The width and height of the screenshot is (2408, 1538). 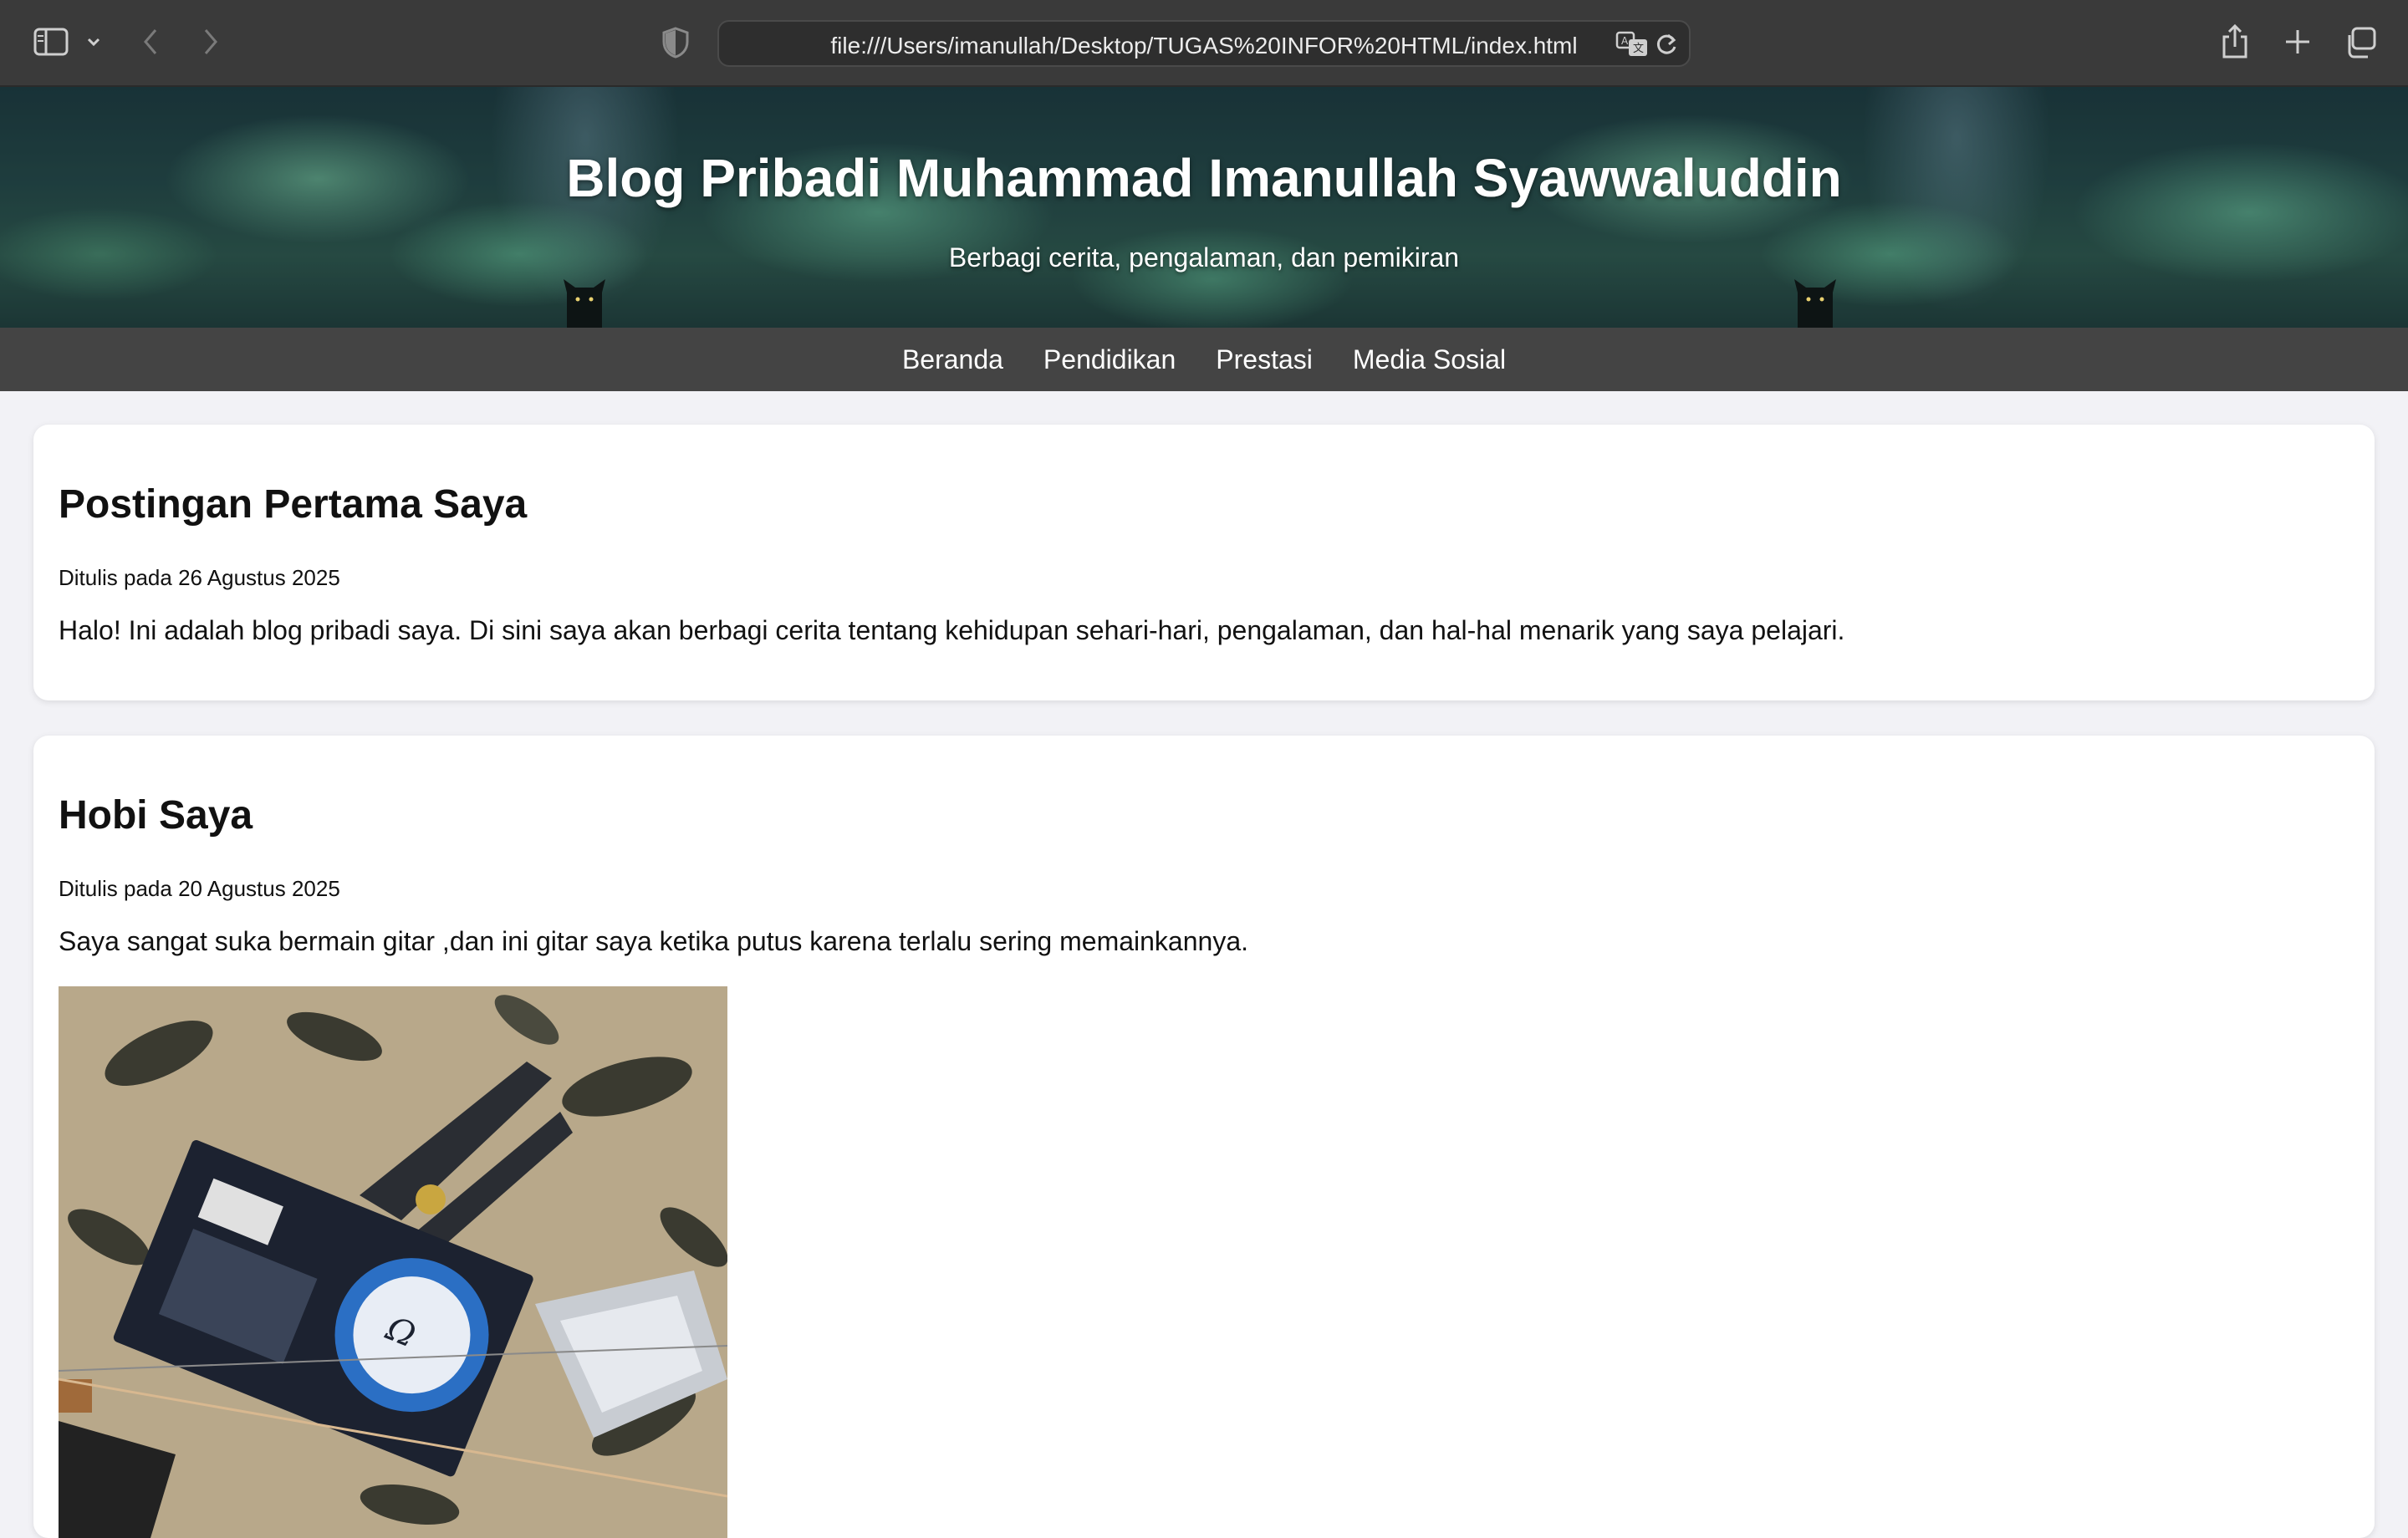 What do you see at coordinates (2235, 41) in the screenshot?
I see `share-icon` at bounding box center [2235, 41].